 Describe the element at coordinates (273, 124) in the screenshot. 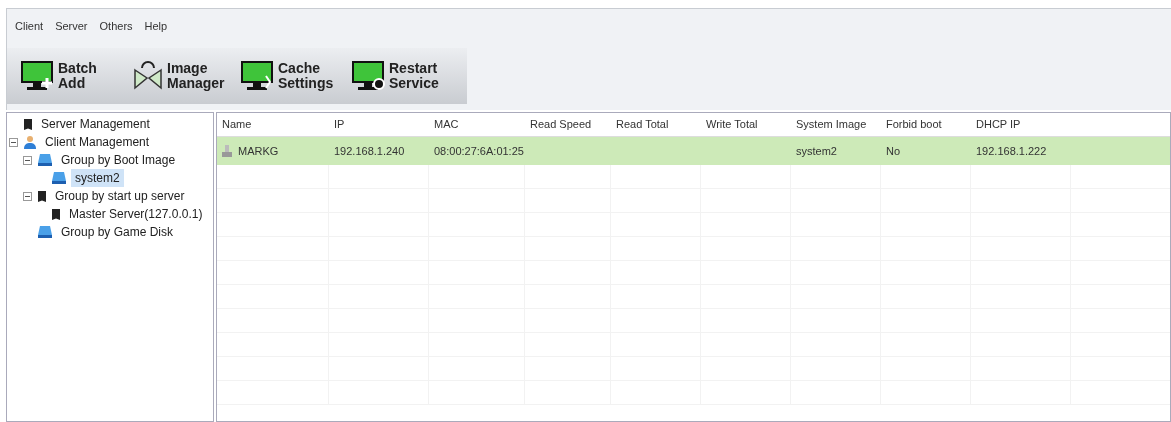

I see `column-header: Name` at that location.